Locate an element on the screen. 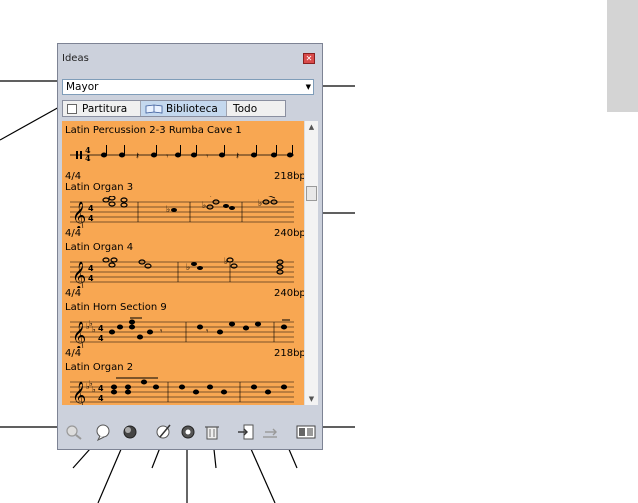  add-idea-button is located at coordinates (104, 432).